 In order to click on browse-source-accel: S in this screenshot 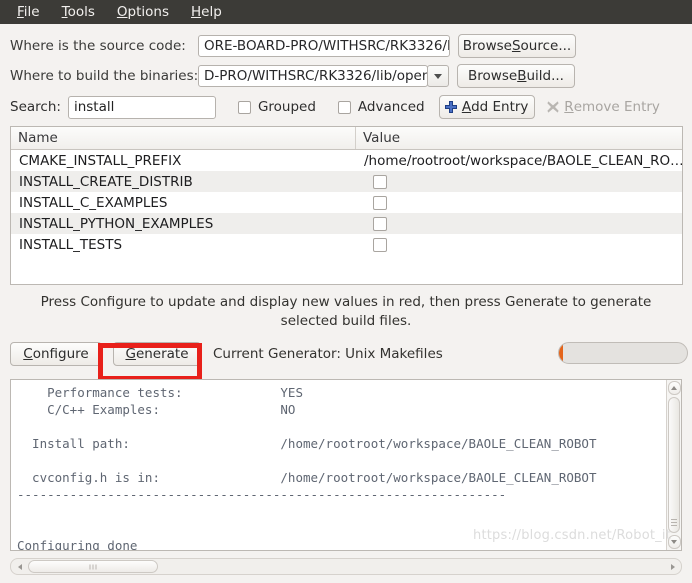, I will do `click(516, 46)`.